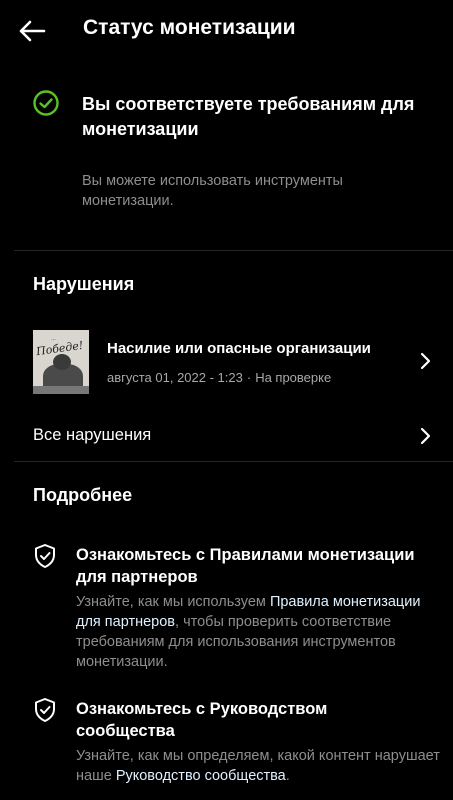 The height and width of the screenshot is (800, 453). What do you see at coordinates (46, 103) in the screenshot?
I see `check-circle-icon` at bounding box center [46, 103].